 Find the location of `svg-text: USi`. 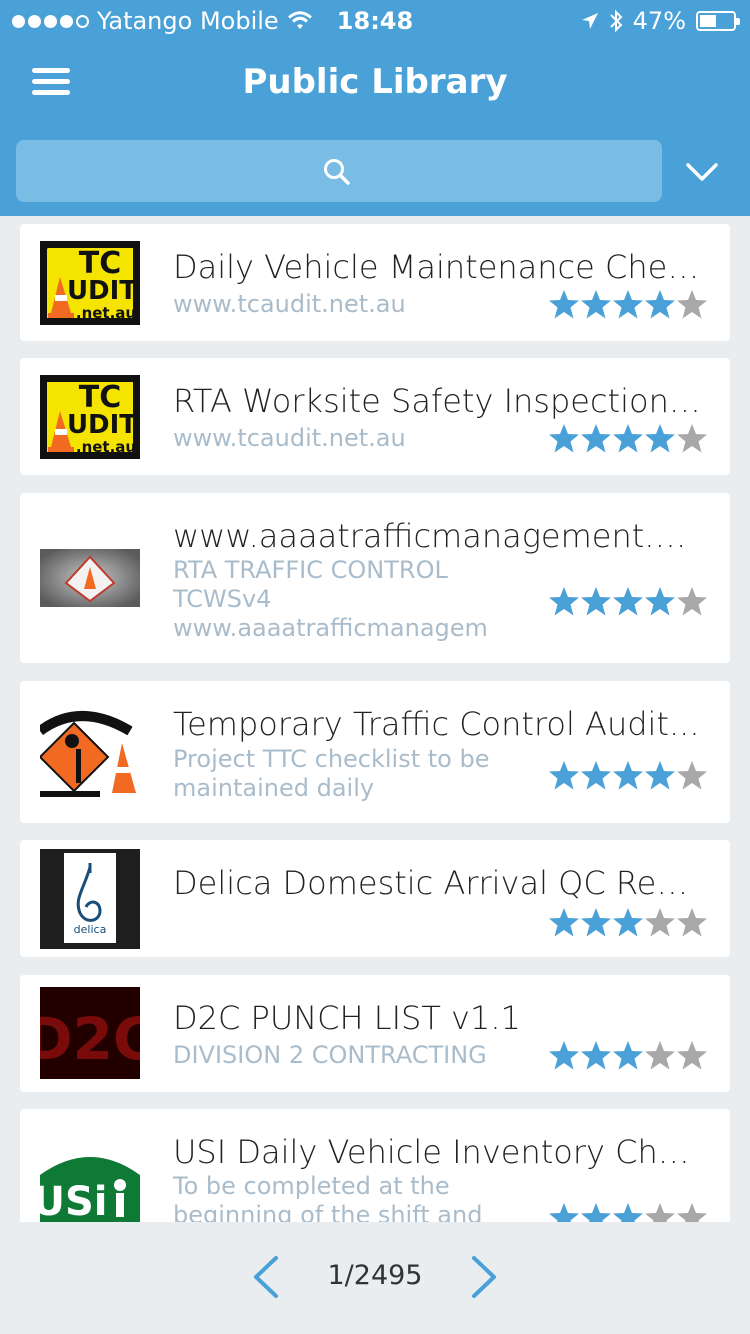

svg-text: USi is located at coordinates (74, 1200).